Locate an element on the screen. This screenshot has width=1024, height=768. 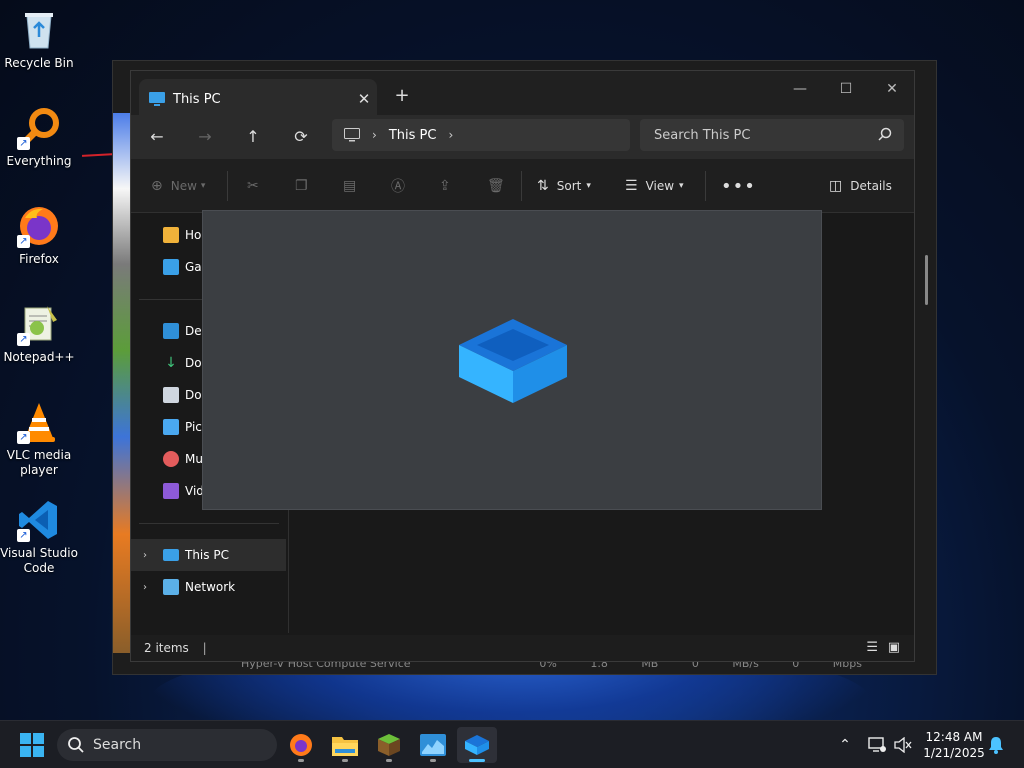
sidebar-item-label: Network is located at coordinates (210, 587).